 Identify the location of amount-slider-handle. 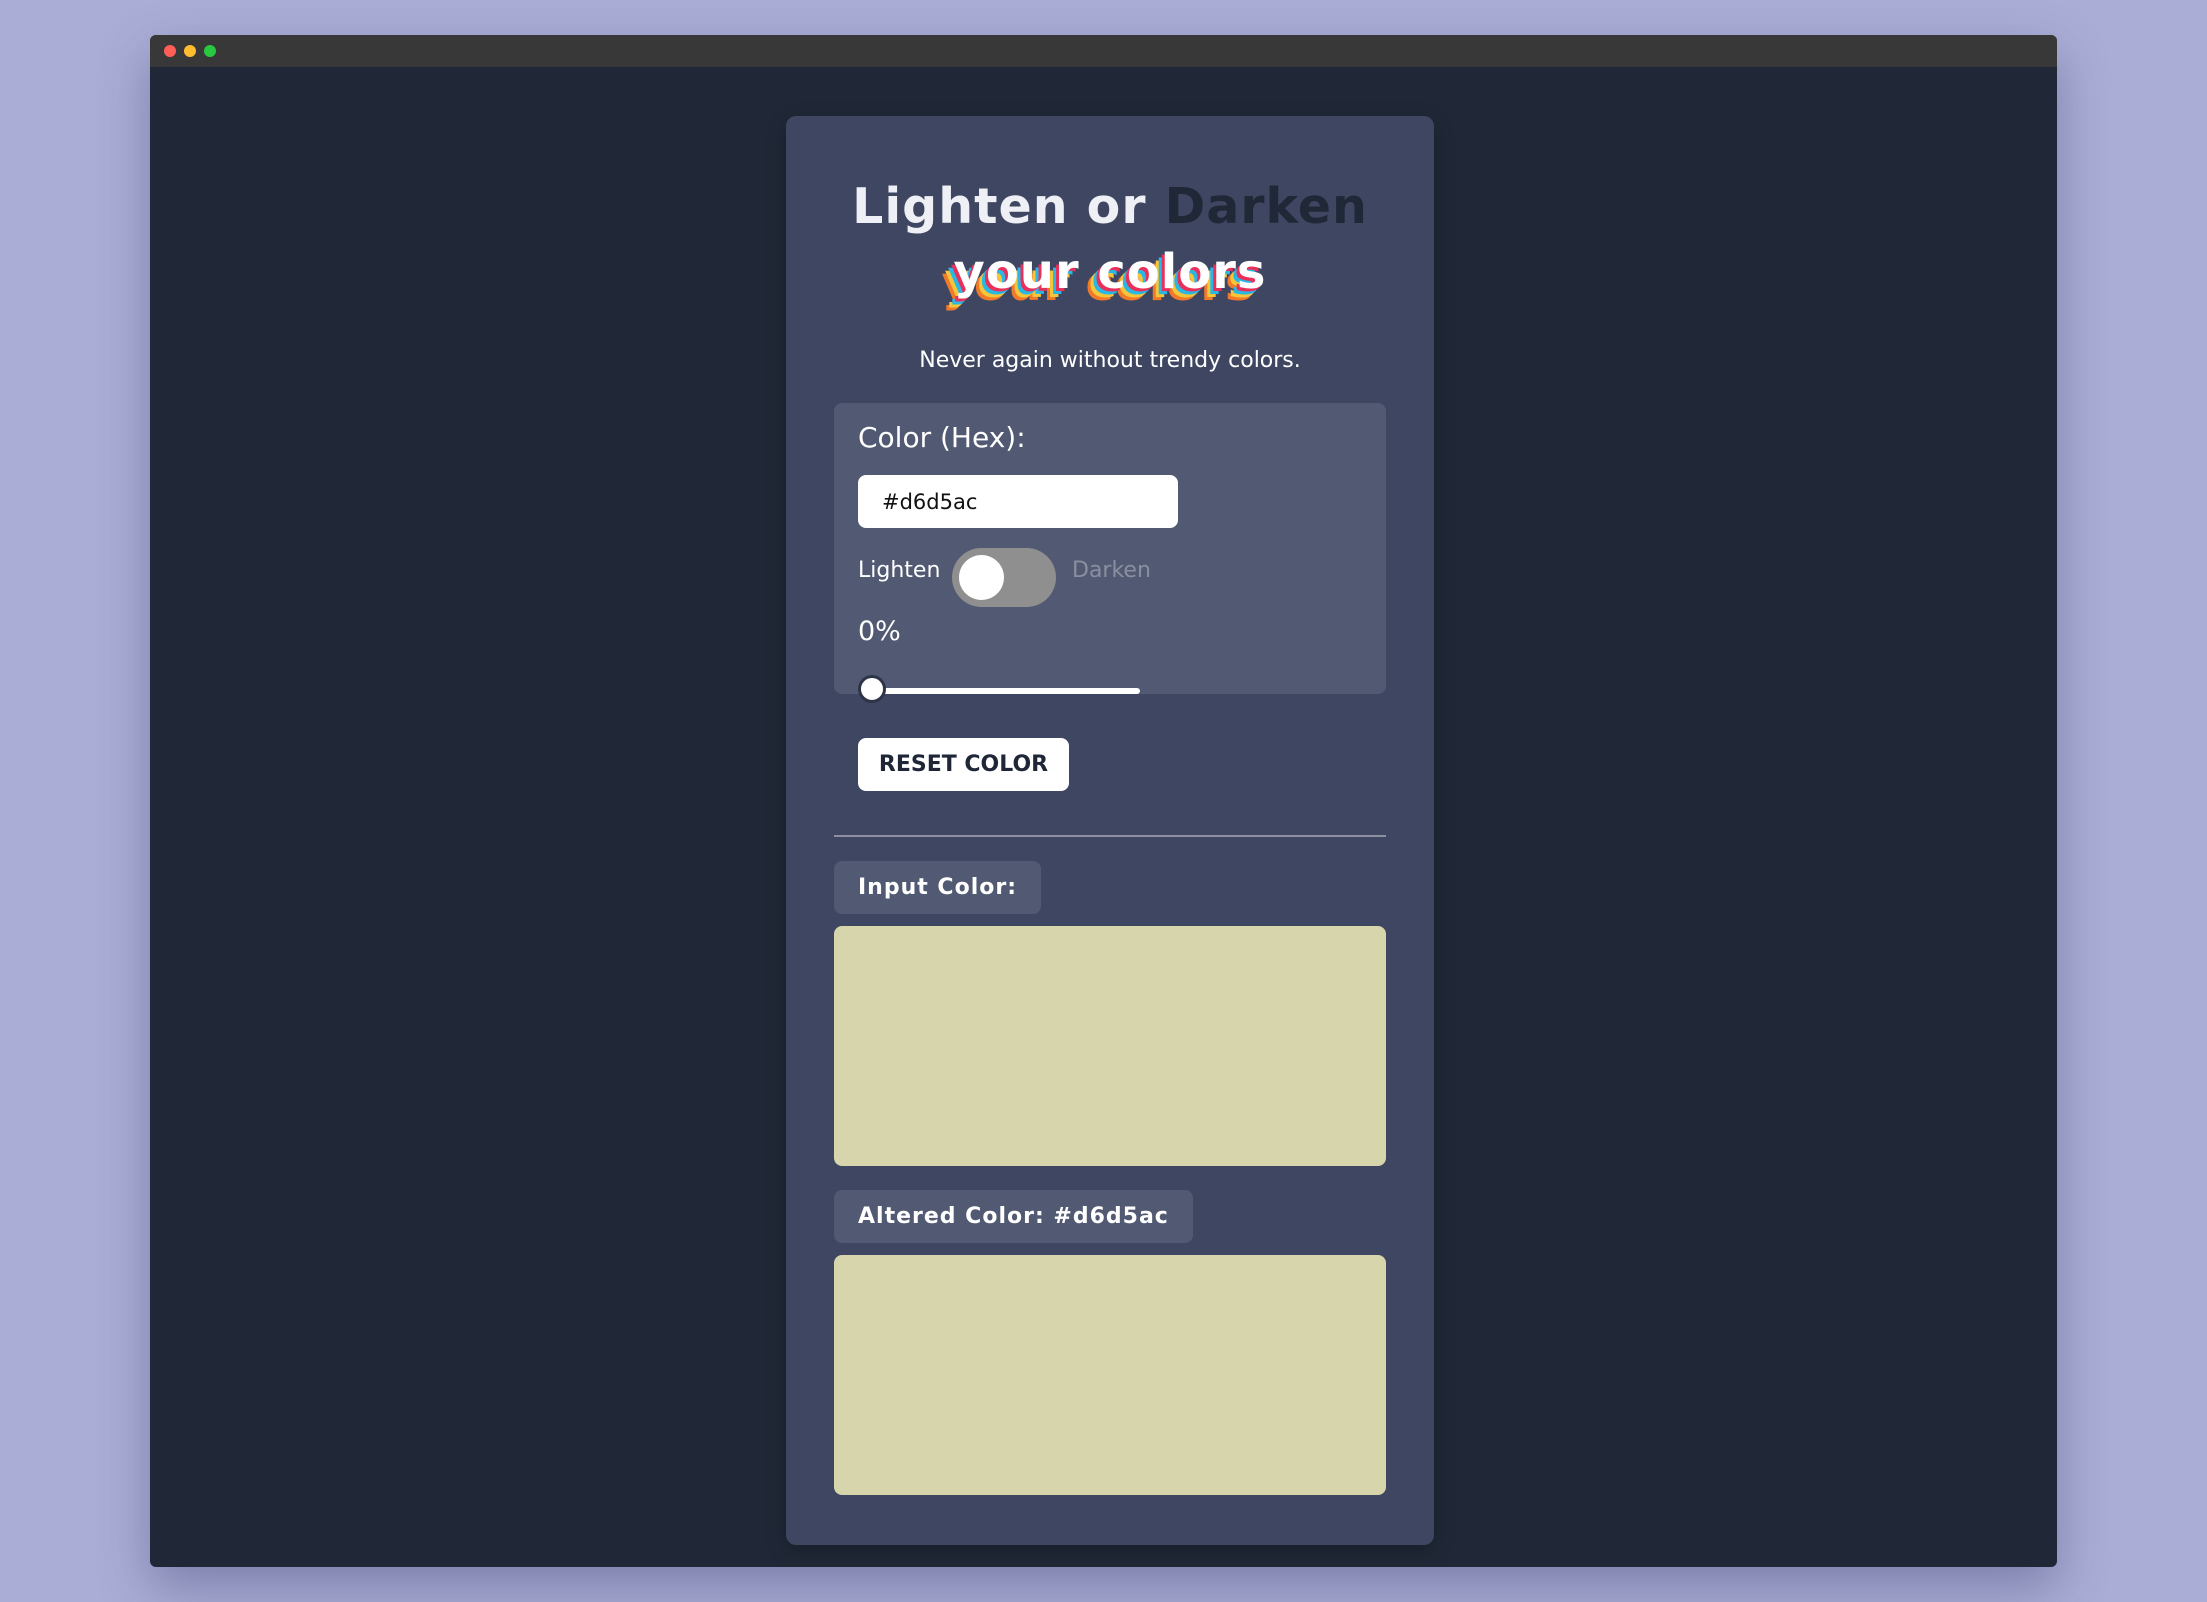
(872, 689).